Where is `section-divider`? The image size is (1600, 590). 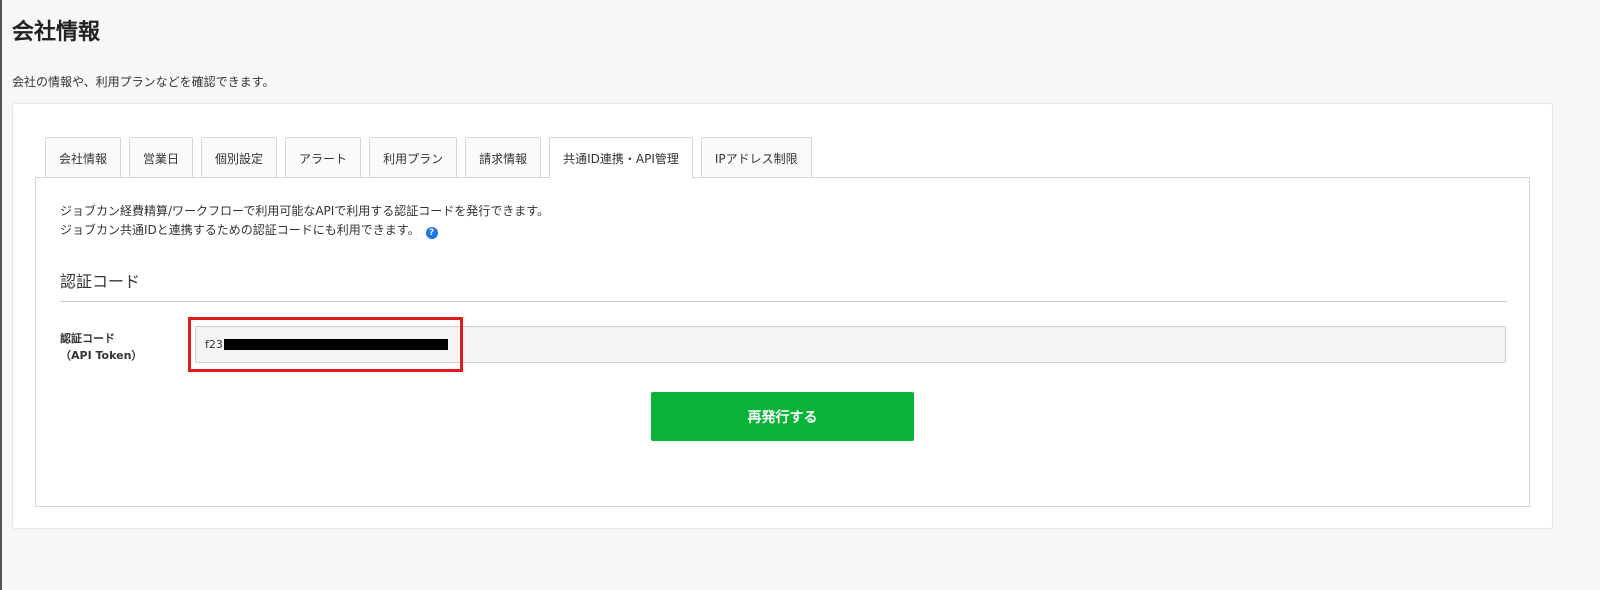 section-divider is located at coordinates (783, 301).